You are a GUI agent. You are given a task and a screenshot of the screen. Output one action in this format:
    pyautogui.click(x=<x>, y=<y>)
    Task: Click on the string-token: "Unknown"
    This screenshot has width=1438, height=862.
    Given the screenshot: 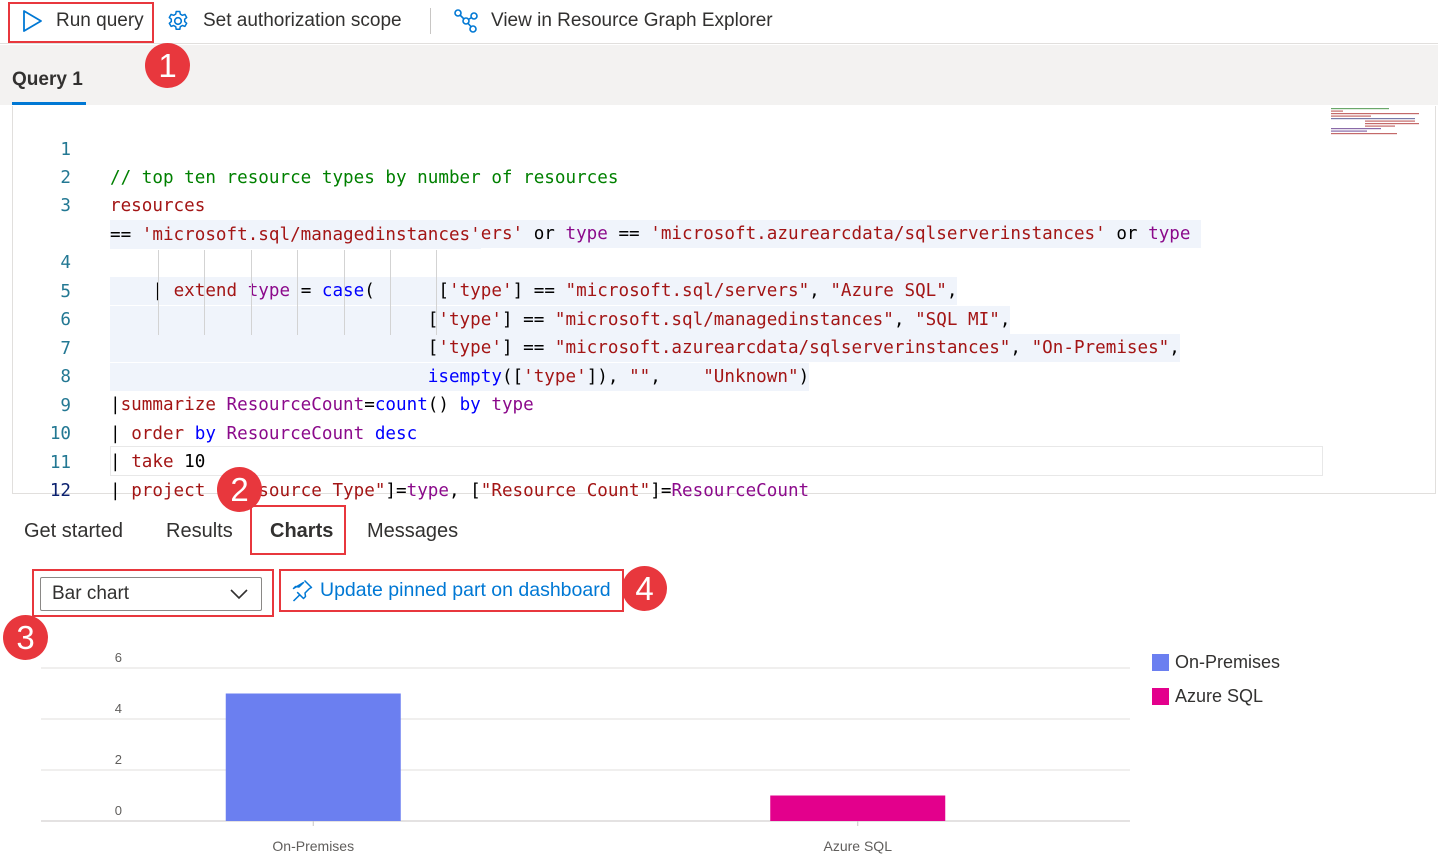 What is the action you would take?
    pyautogui.click(x=751, y=377)
    